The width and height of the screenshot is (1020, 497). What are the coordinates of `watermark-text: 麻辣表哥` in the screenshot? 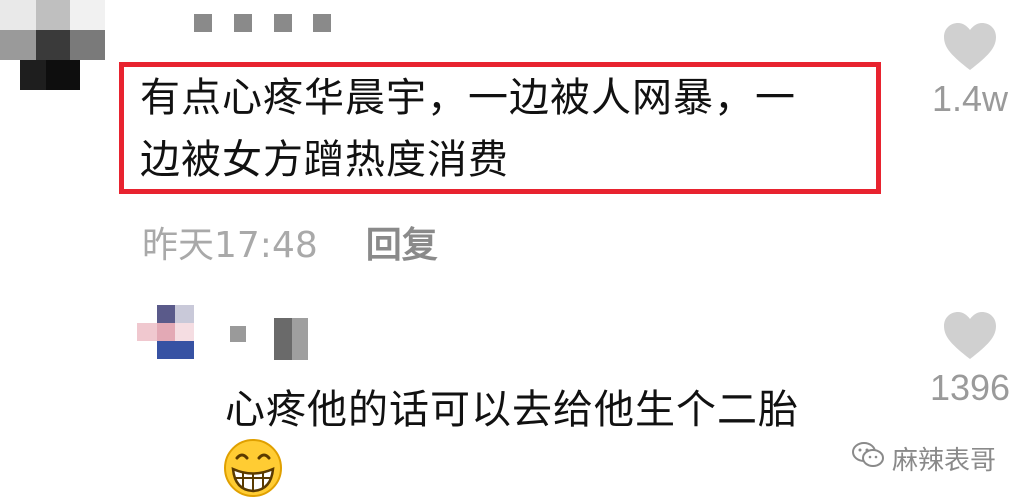 It's located at (943, 461).